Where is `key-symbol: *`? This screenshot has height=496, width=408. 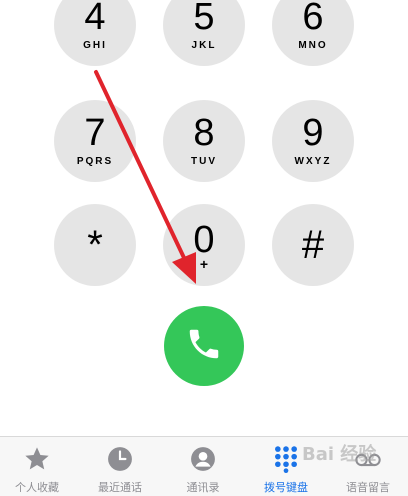
key-symbol: * is located at coordinates (95, 245).